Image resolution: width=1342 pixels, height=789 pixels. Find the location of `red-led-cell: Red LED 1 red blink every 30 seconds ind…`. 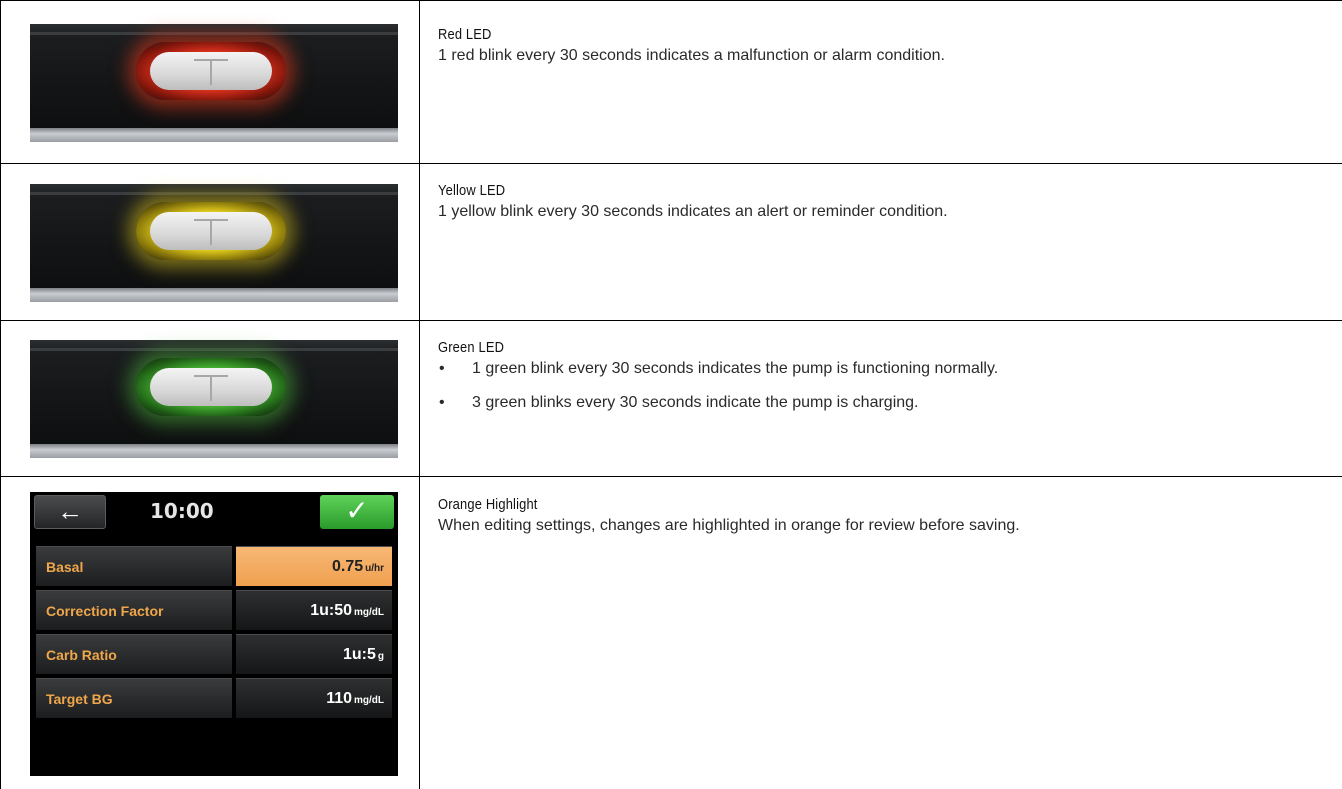

red-led-cell: Red LED 1 red blink every 30 seconds ind… is located at coordinates (878, 46).